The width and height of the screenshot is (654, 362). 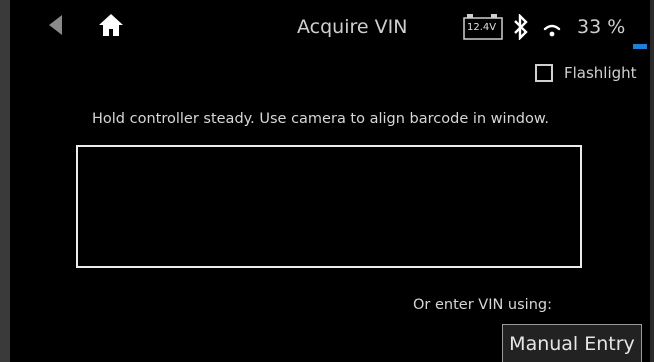 What do you see at coordinates (600, 73) in the screenshot?
I see `flashlight-label: Flashlight` at bounding box center [600, 73].